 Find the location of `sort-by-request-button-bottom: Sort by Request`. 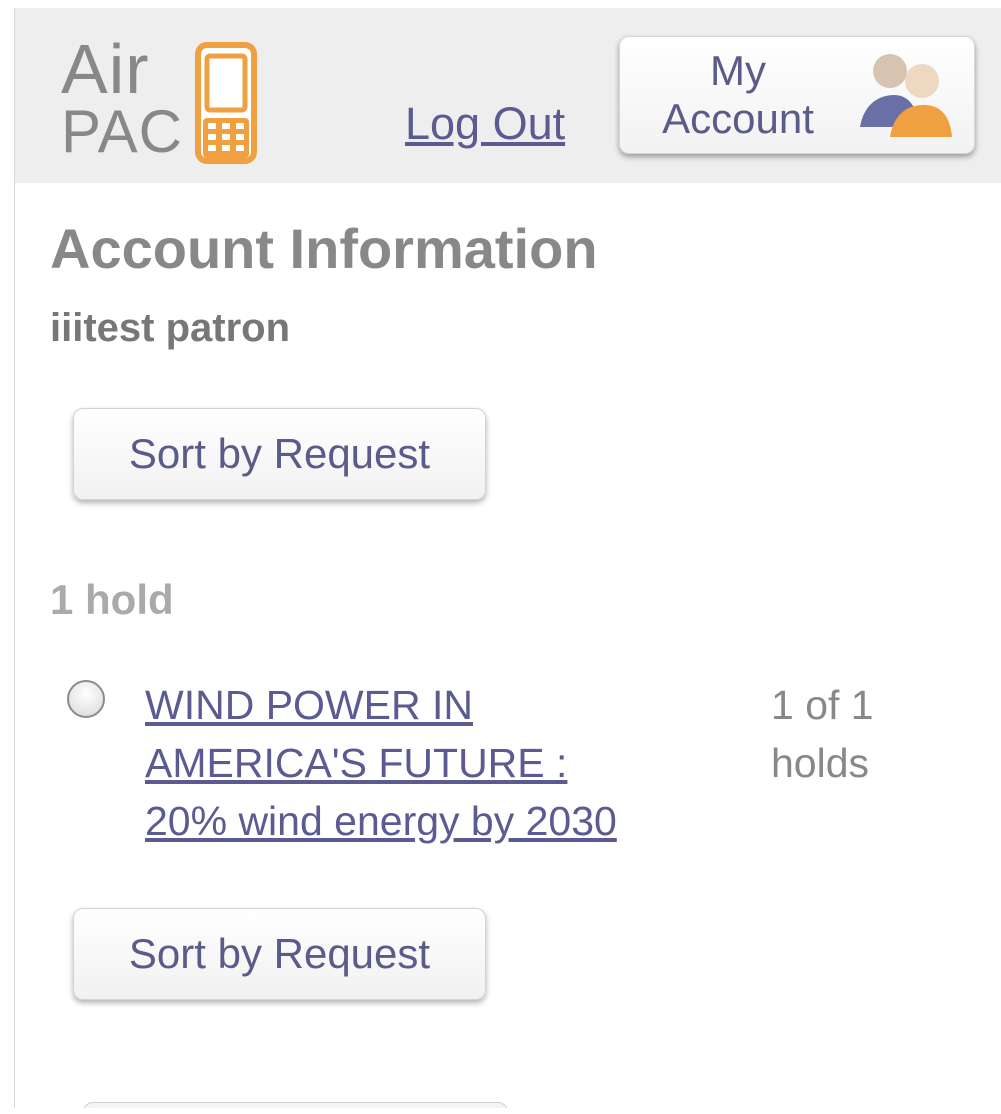

sort-by-request-button-bottom: Sort by Request is located at coordinates (279, 954).